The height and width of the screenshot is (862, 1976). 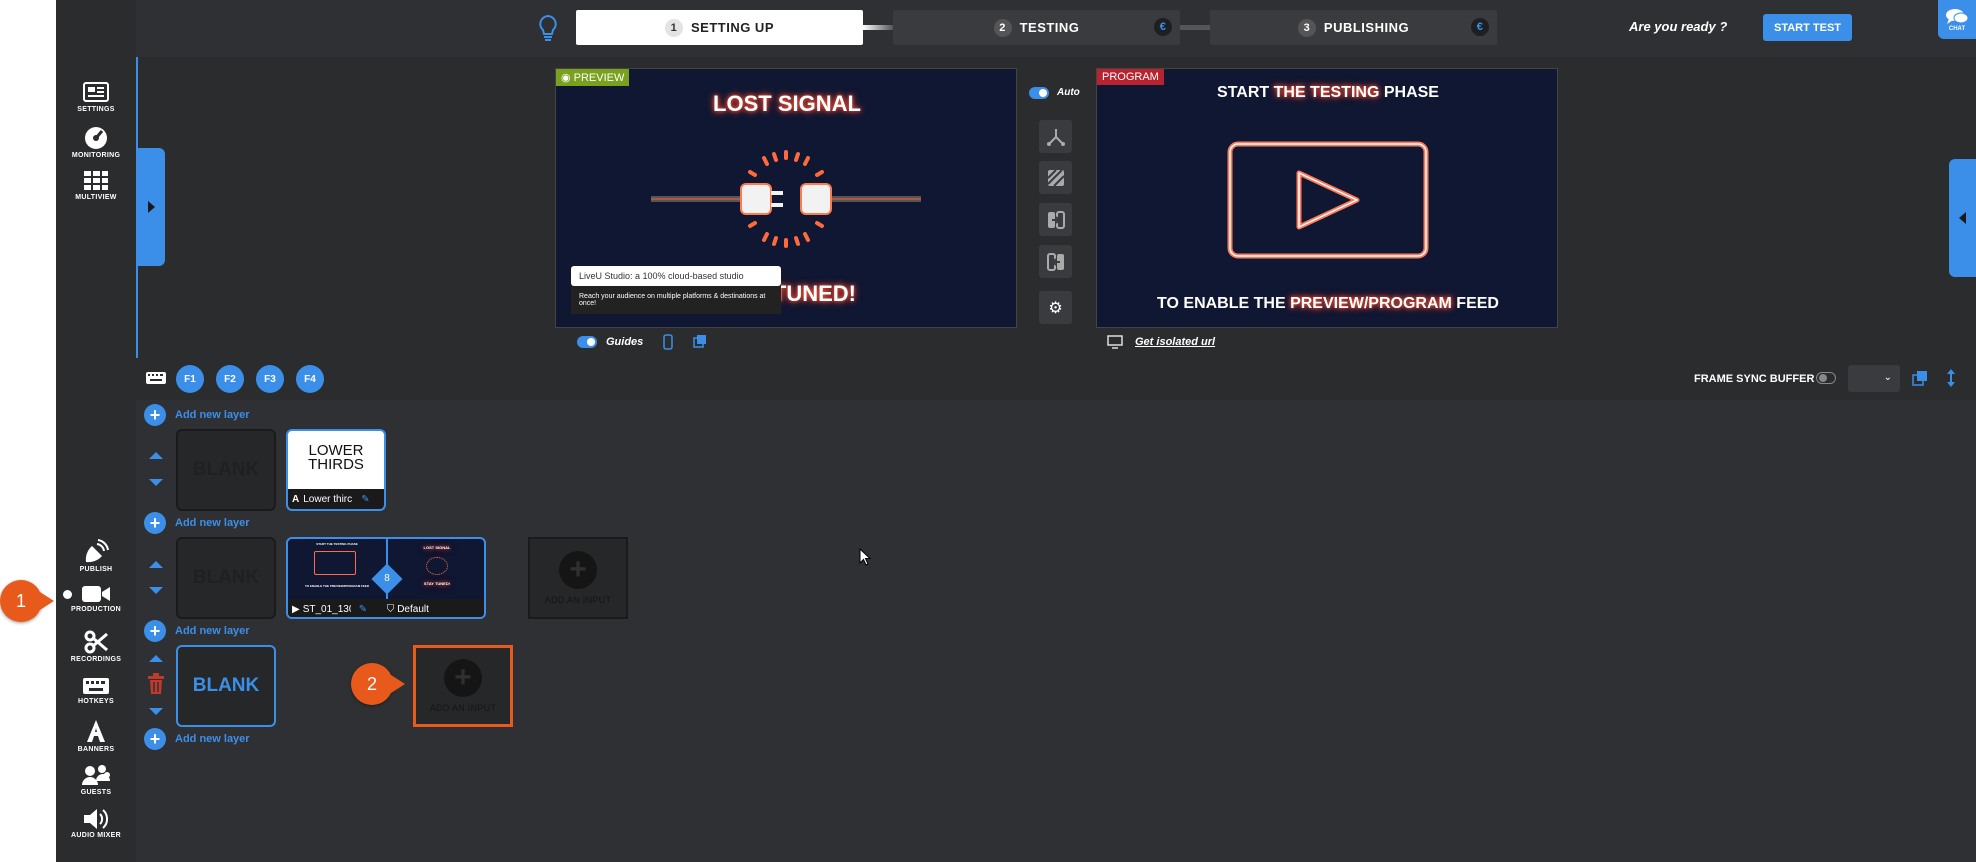 I want to click on sidebar-item-recordings: RECORDINGS, so click(x=96, y=646).